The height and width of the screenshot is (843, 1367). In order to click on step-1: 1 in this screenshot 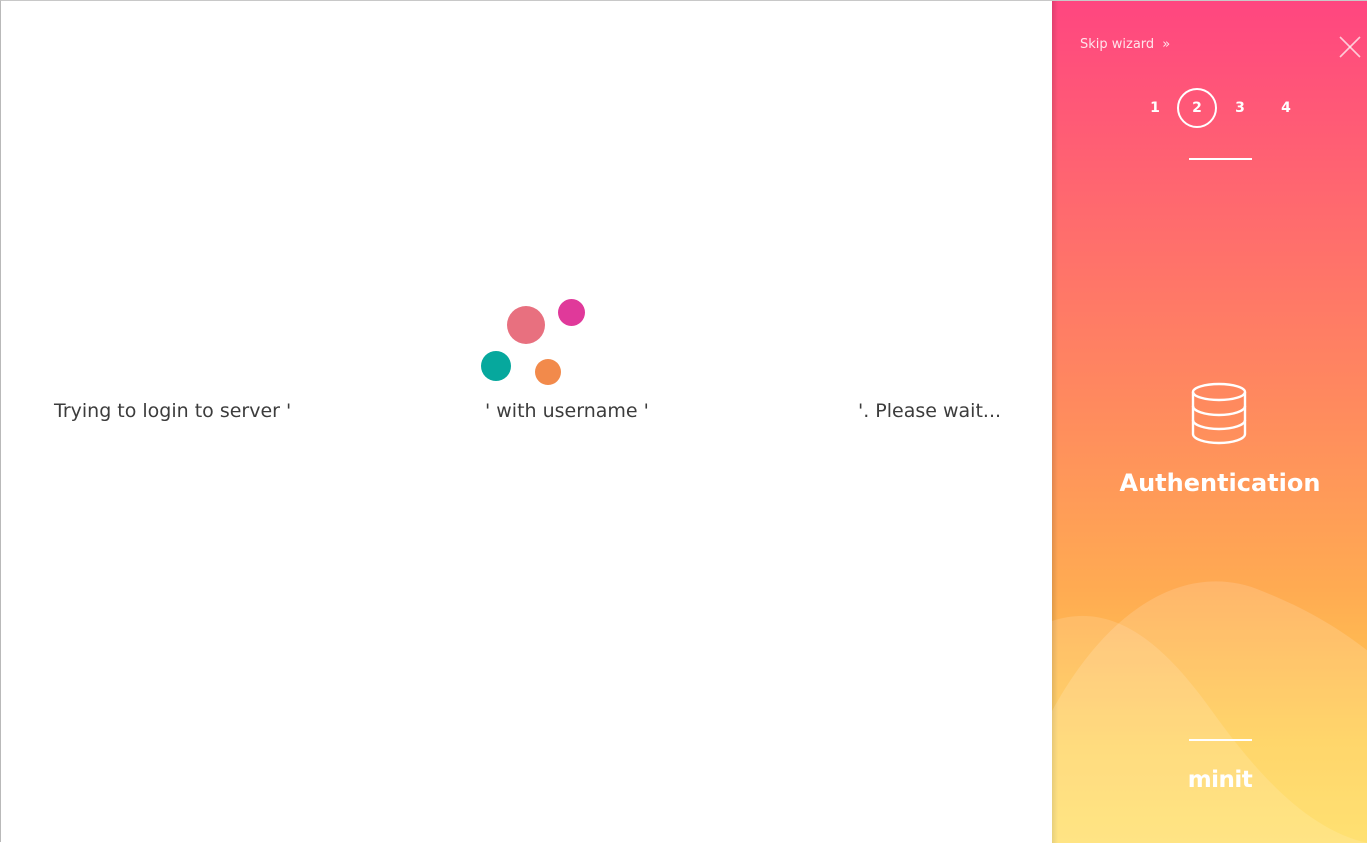, I will do `click(1155, 108)`.